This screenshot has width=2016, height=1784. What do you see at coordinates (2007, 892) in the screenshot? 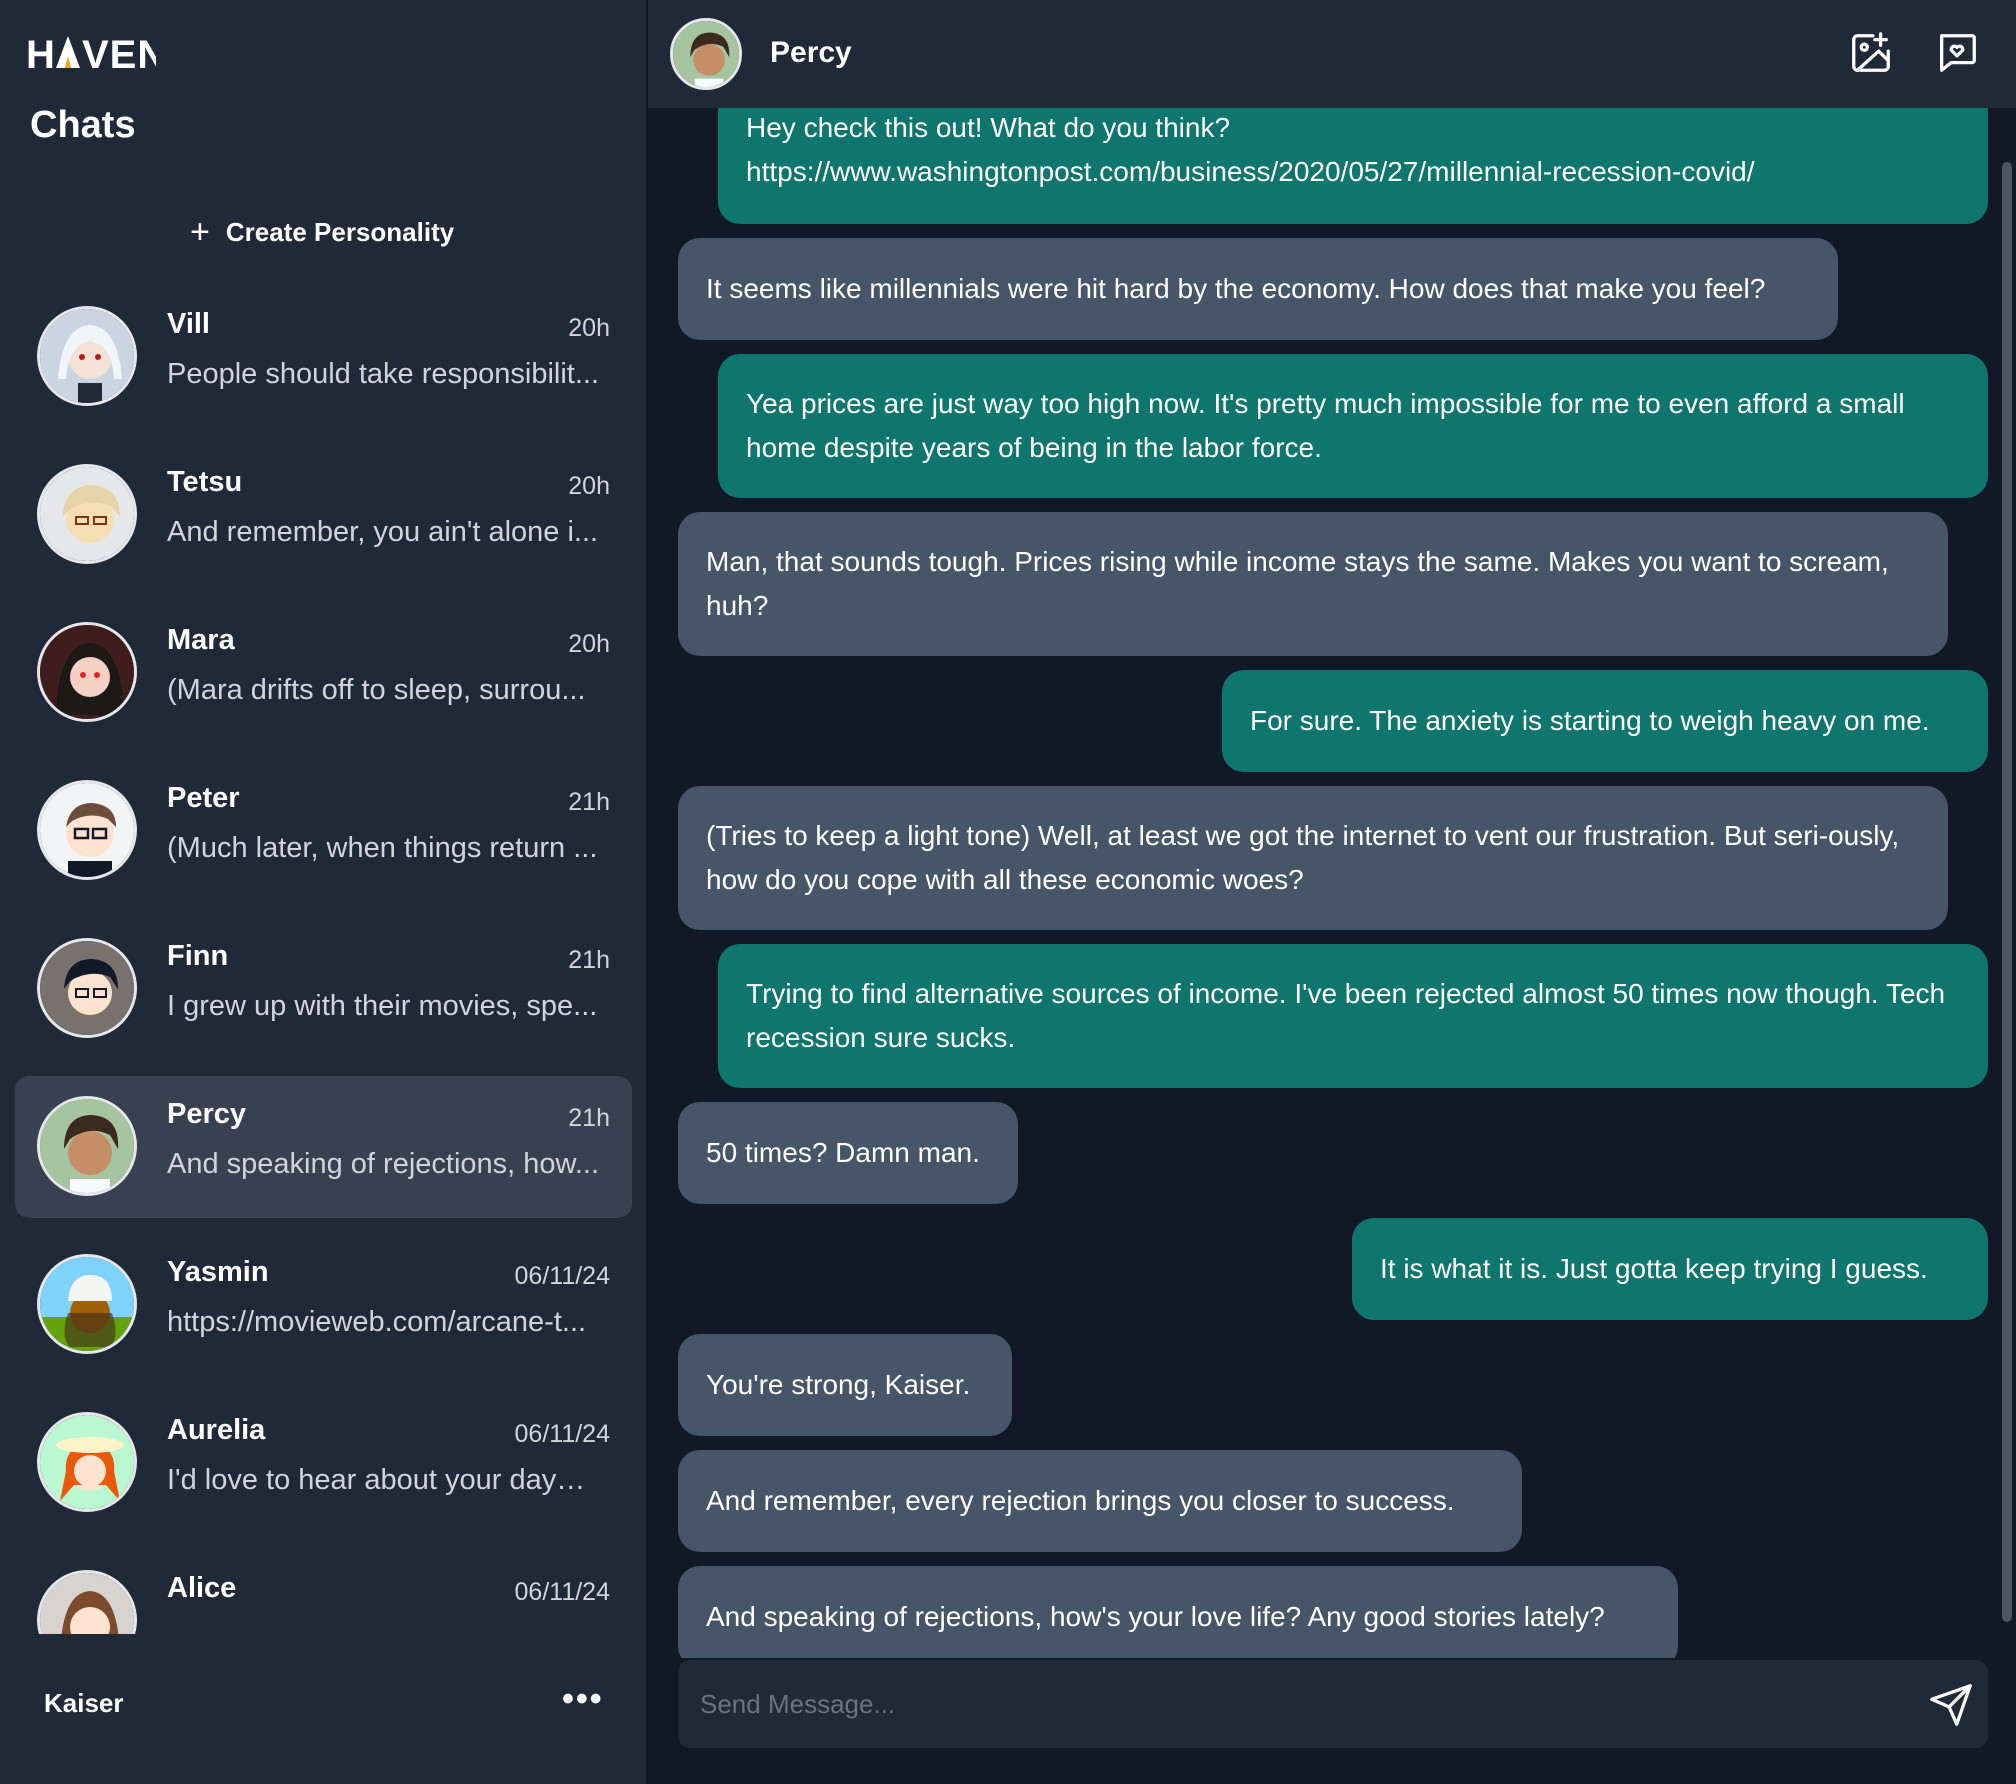
I see `message-scrollbar` at bounding box center [2007, 892].